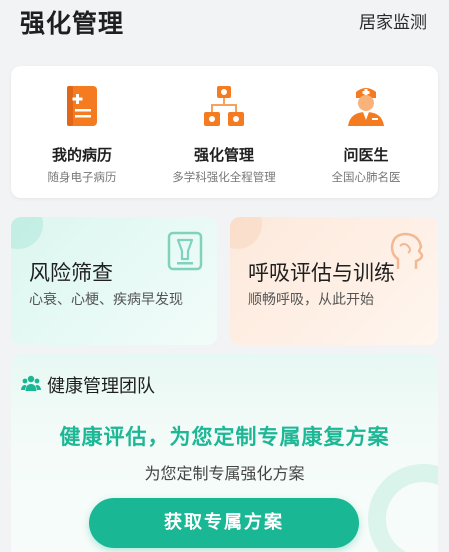 The height and width of the screenshot is (552, 449). What do you see at coordinates (224, 22) in the screenshot?
I see `header: 强化管理 居家监测` at bounding box center [224, 22].